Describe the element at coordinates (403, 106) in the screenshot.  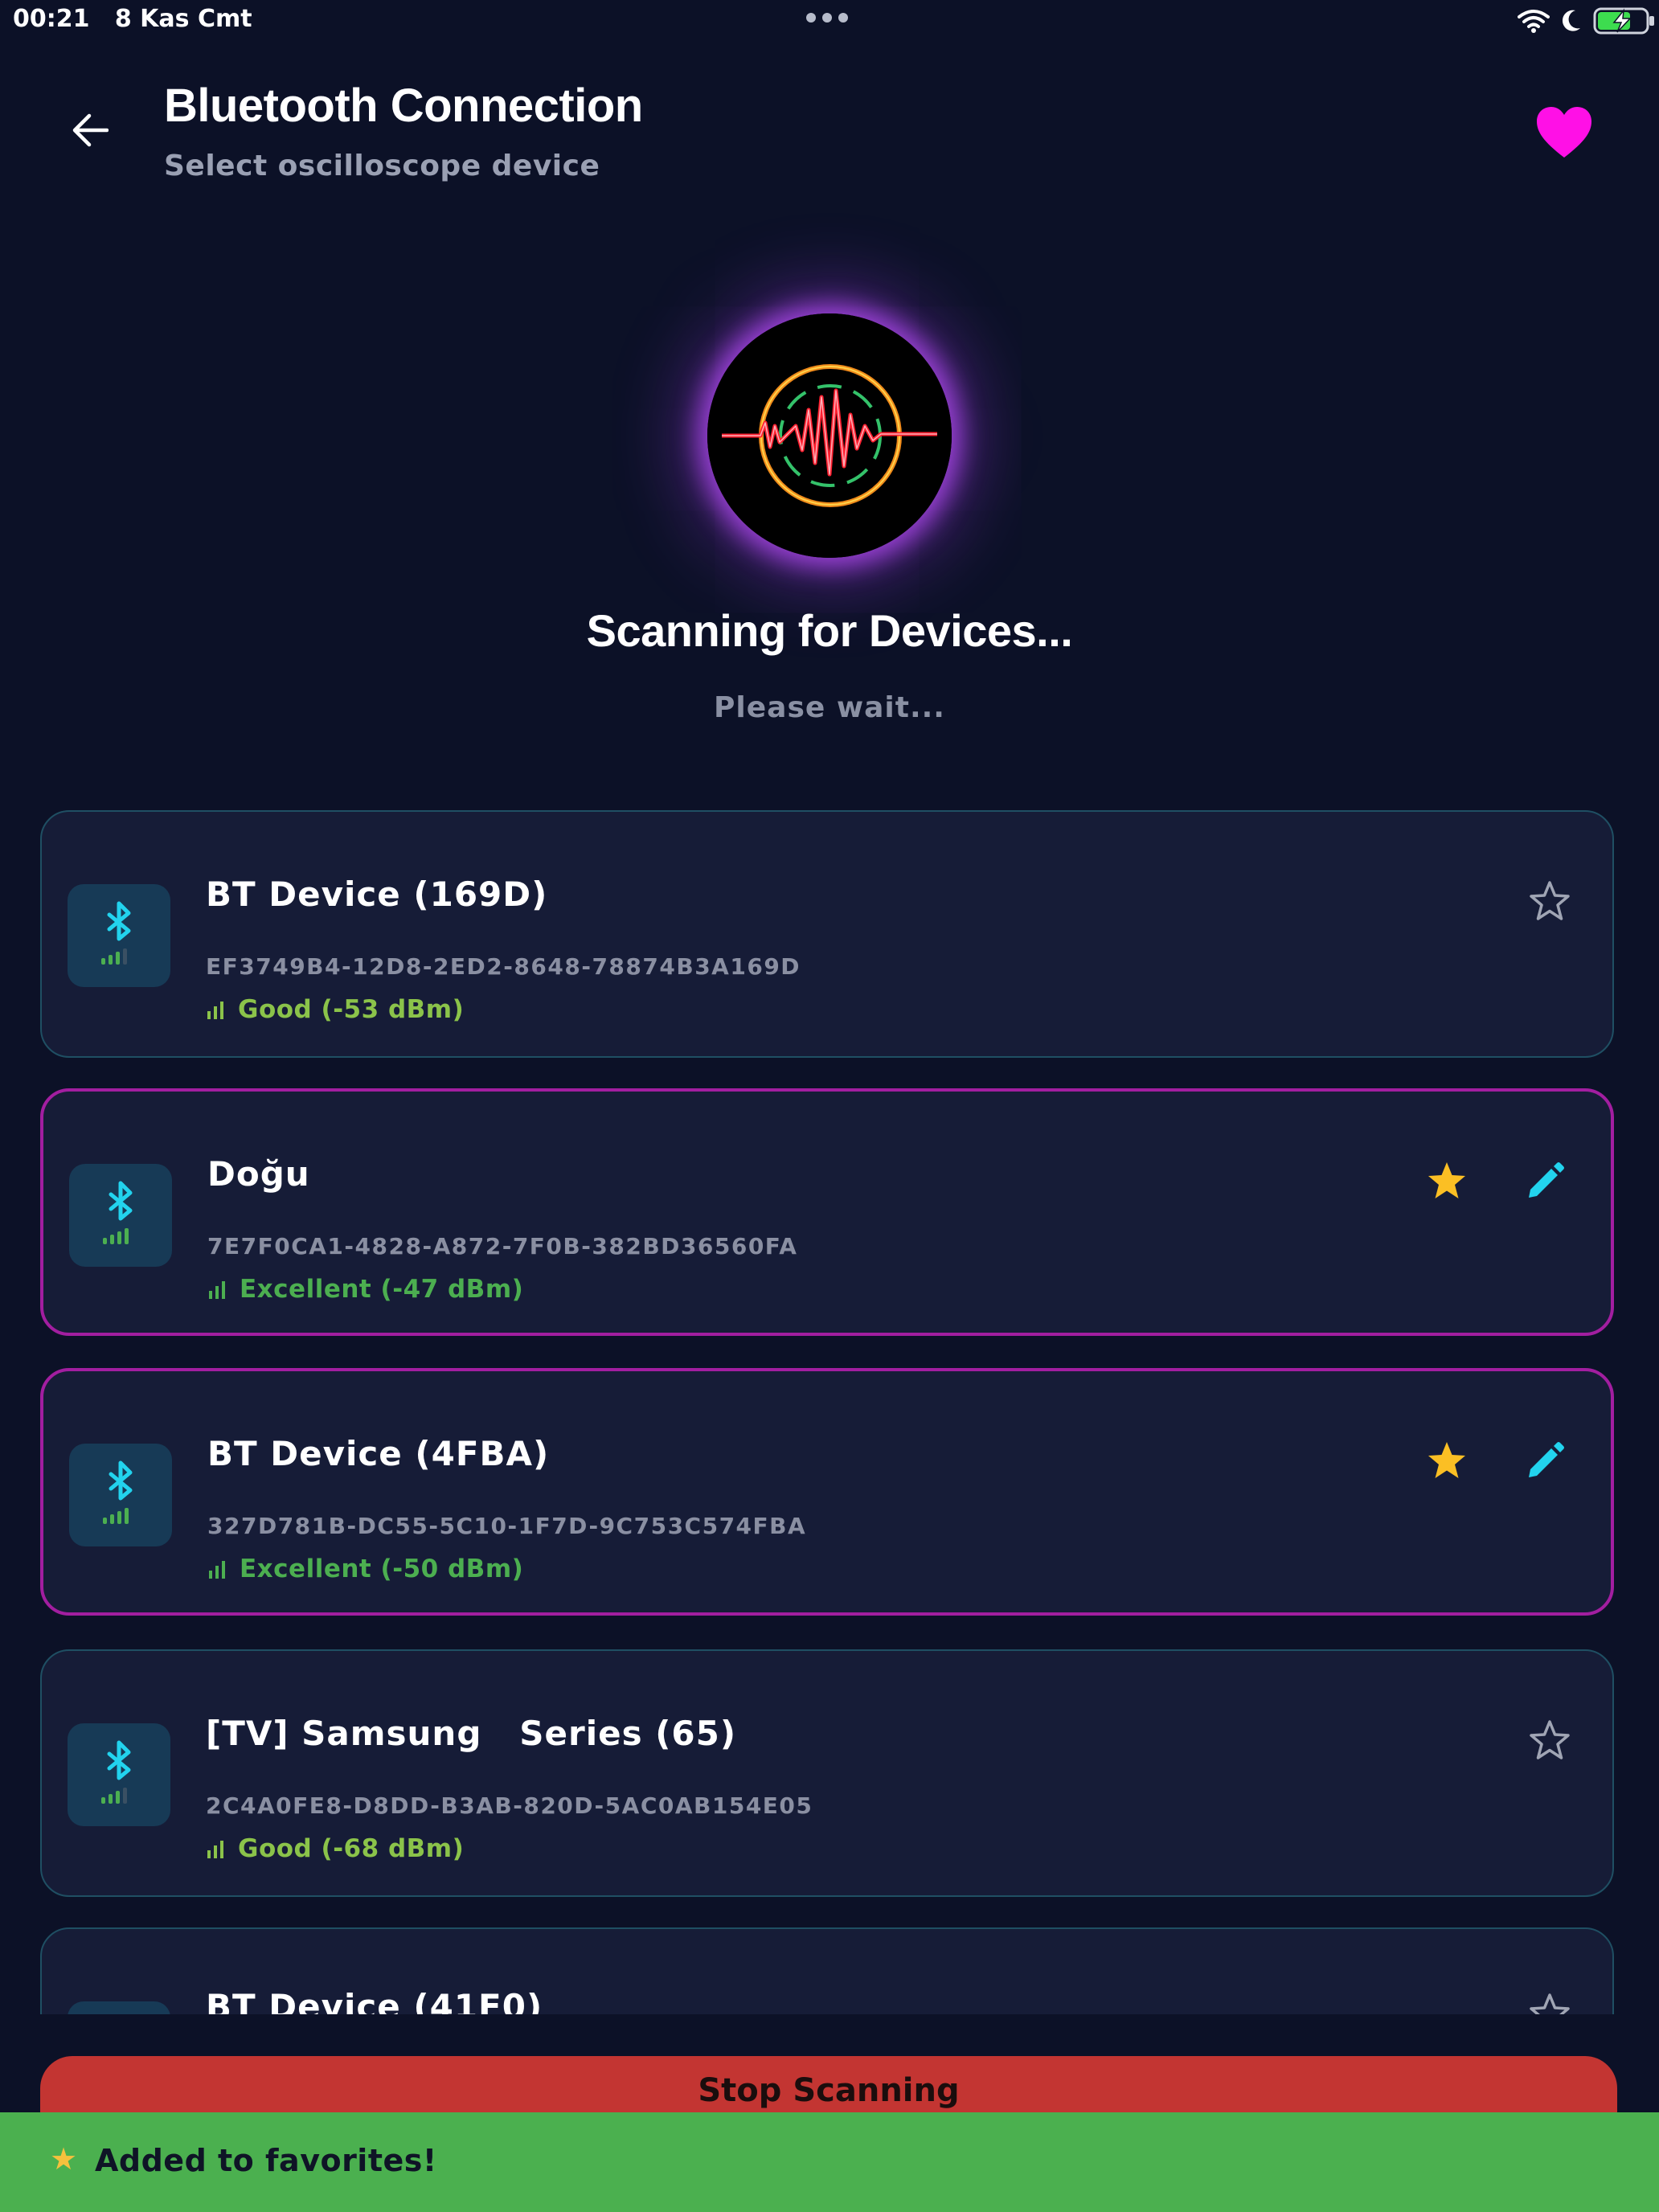
I see `page-title: Bluetooth Connection` at that location.